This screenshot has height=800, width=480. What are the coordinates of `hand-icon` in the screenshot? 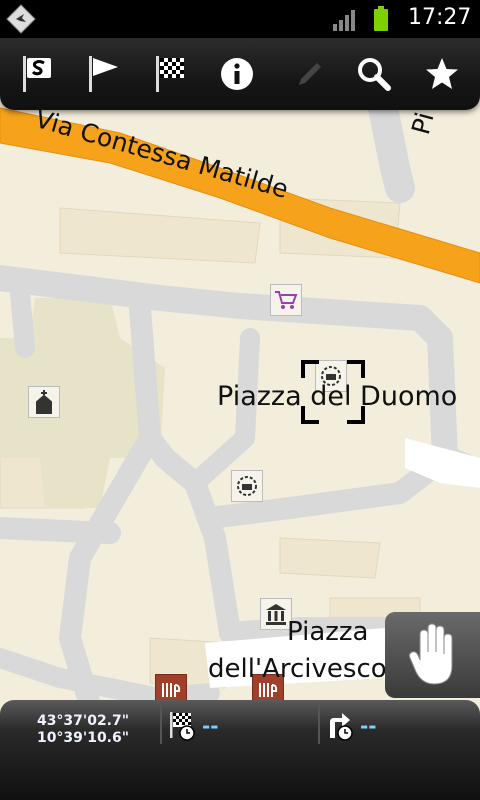 It's located at (430, 654).